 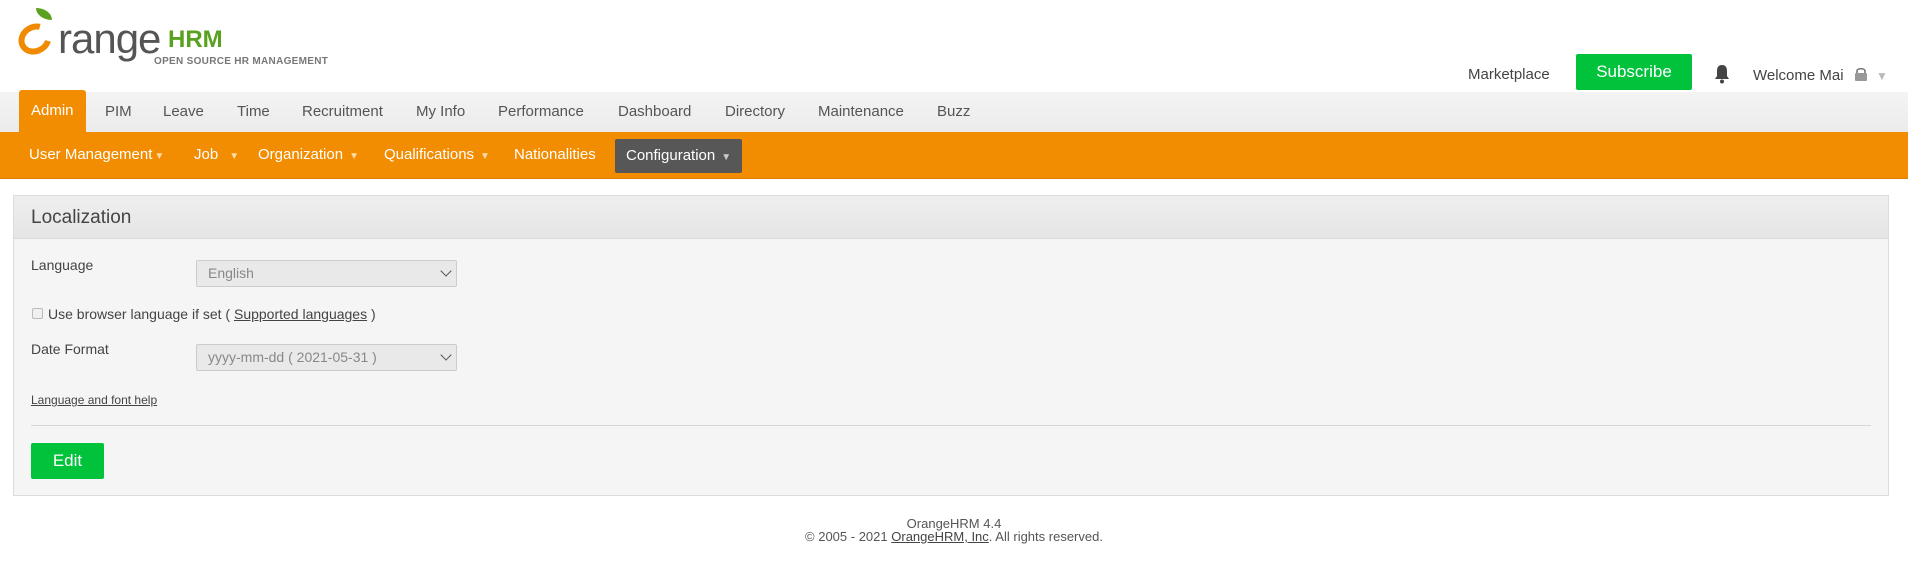 I want to click on browser-language-close: ), so click(x=373, y=314).